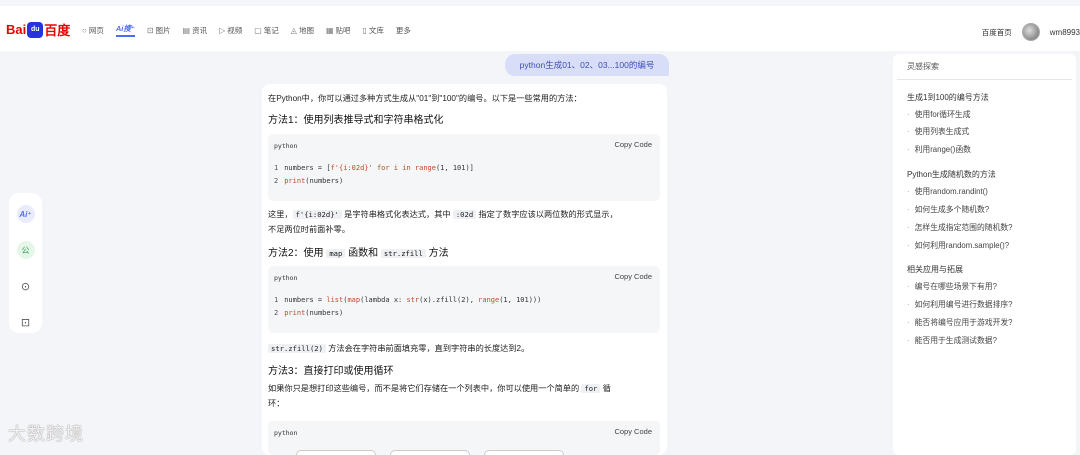  I want to click on nav-label: 笔记, so click(271, 30).